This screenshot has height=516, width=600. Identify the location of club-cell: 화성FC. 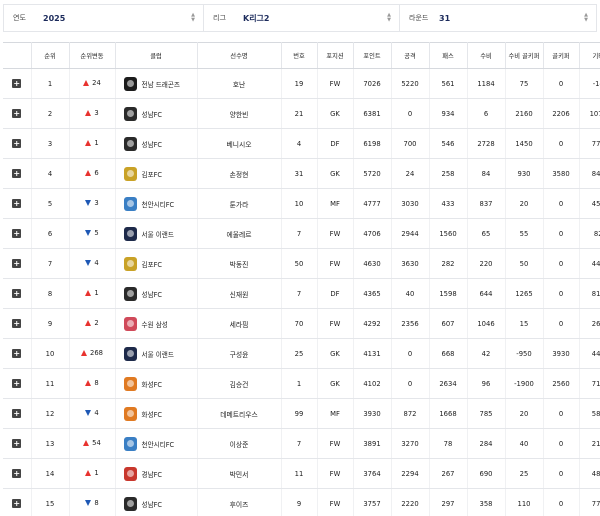
(156, 383).